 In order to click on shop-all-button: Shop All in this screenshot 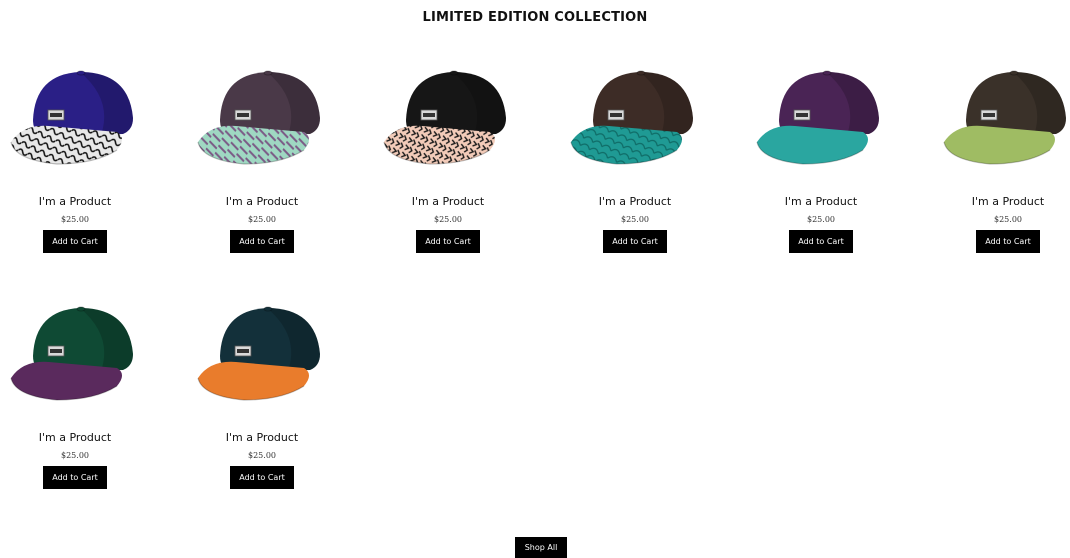, I will do `click(541, 547)`.